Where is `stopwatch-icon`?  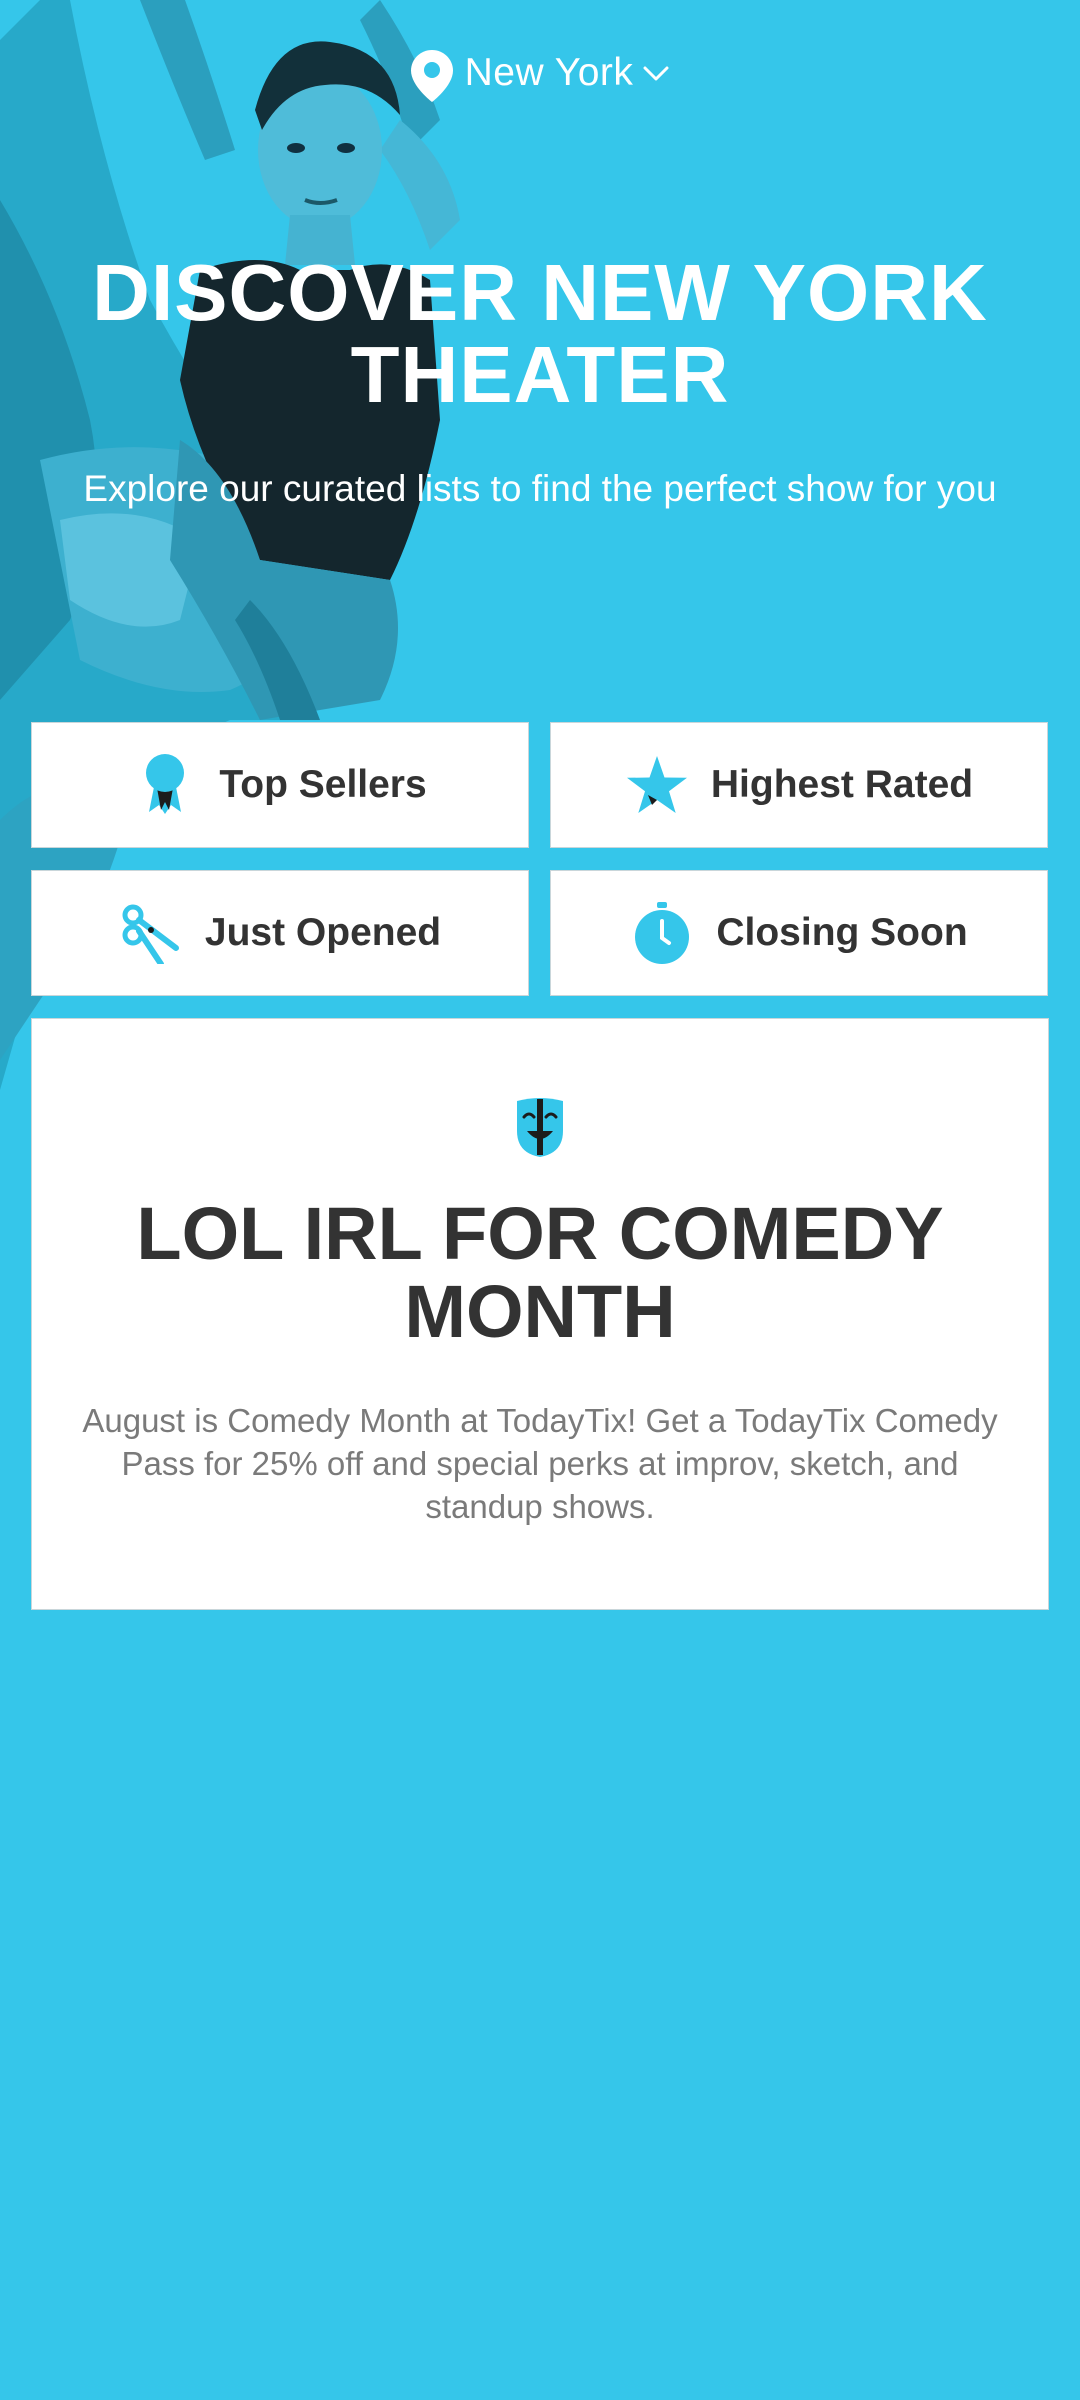
stopwatch-icon is located at coordinates (662, 933).